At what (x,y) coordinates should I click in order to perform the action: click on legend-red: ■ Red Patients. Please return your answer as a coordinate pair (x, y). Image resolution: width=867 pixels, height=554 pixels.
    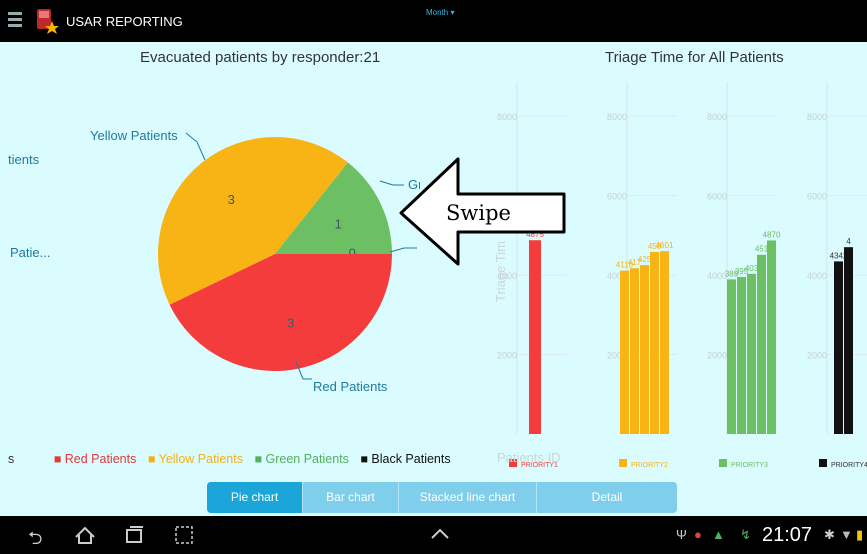
    Looking at the image, I should click on (95, 459).